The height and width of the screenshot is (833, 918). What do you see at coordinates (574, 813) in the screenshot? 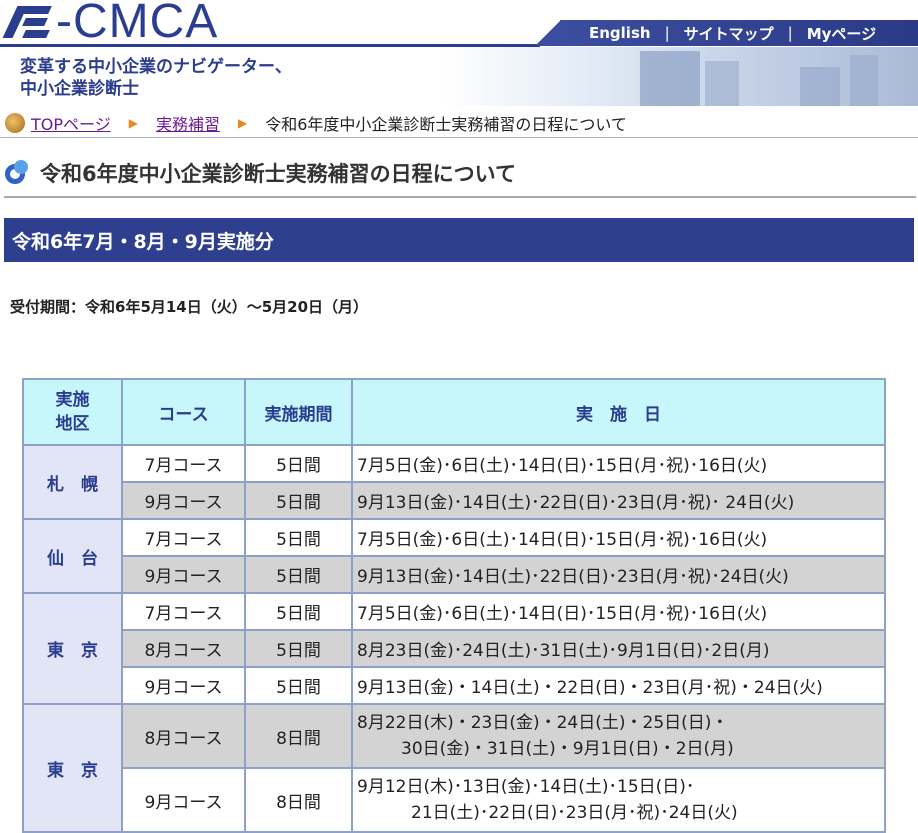
I see `dates-line: 21日(土)･22日(日)･23日(月･祝)･24日(火)` at bounding box center [574, 813].